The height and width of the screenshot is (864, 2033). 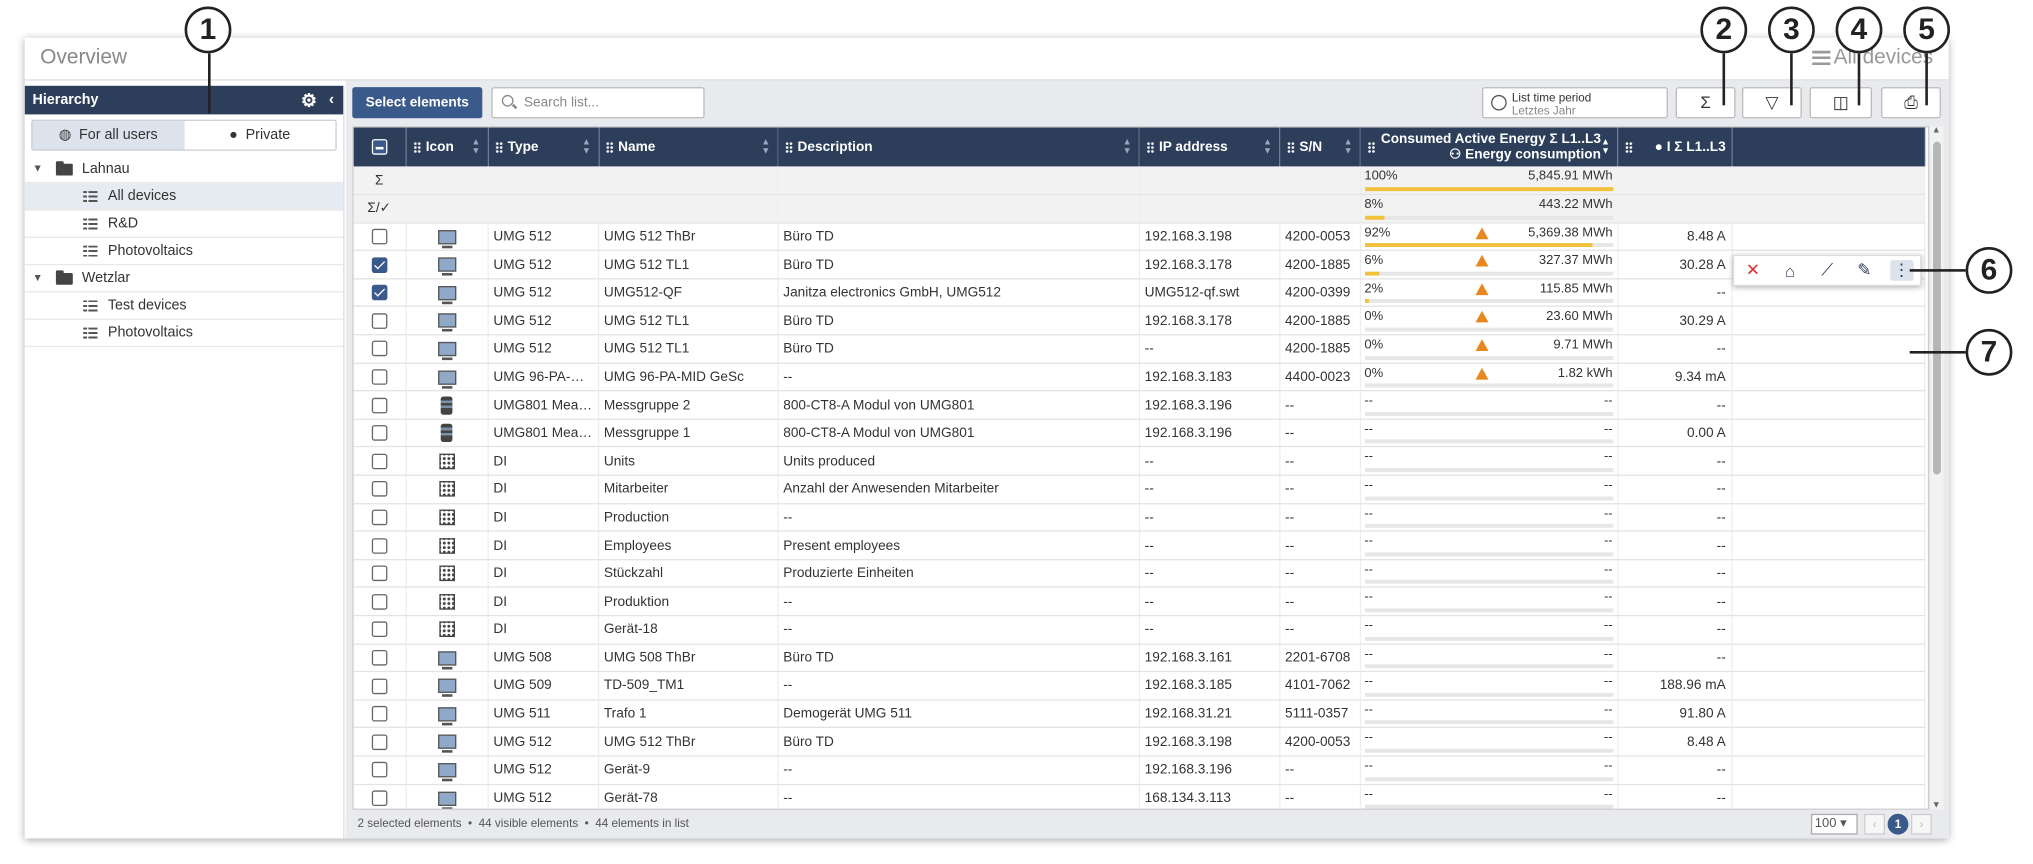 I want to click on current-page-button: 1, so click(x=1898, y=824).